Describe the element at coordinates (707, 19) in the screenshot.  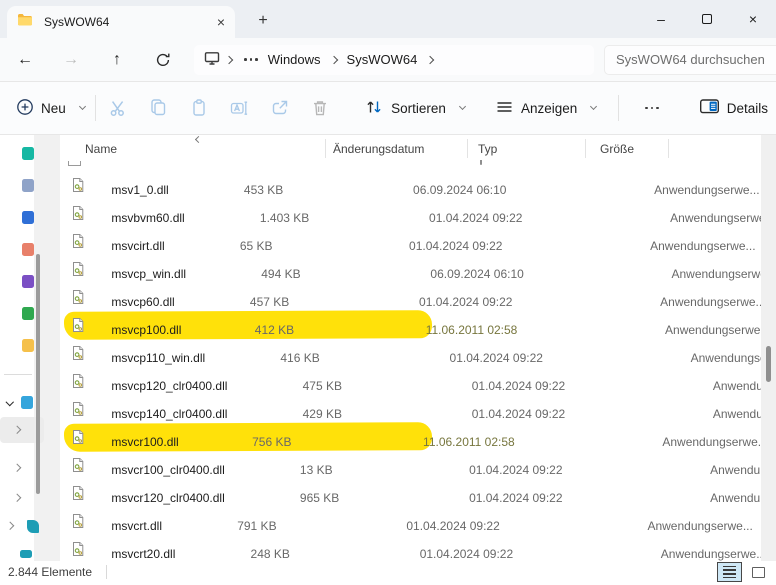
I see `maximize-button` at that location.